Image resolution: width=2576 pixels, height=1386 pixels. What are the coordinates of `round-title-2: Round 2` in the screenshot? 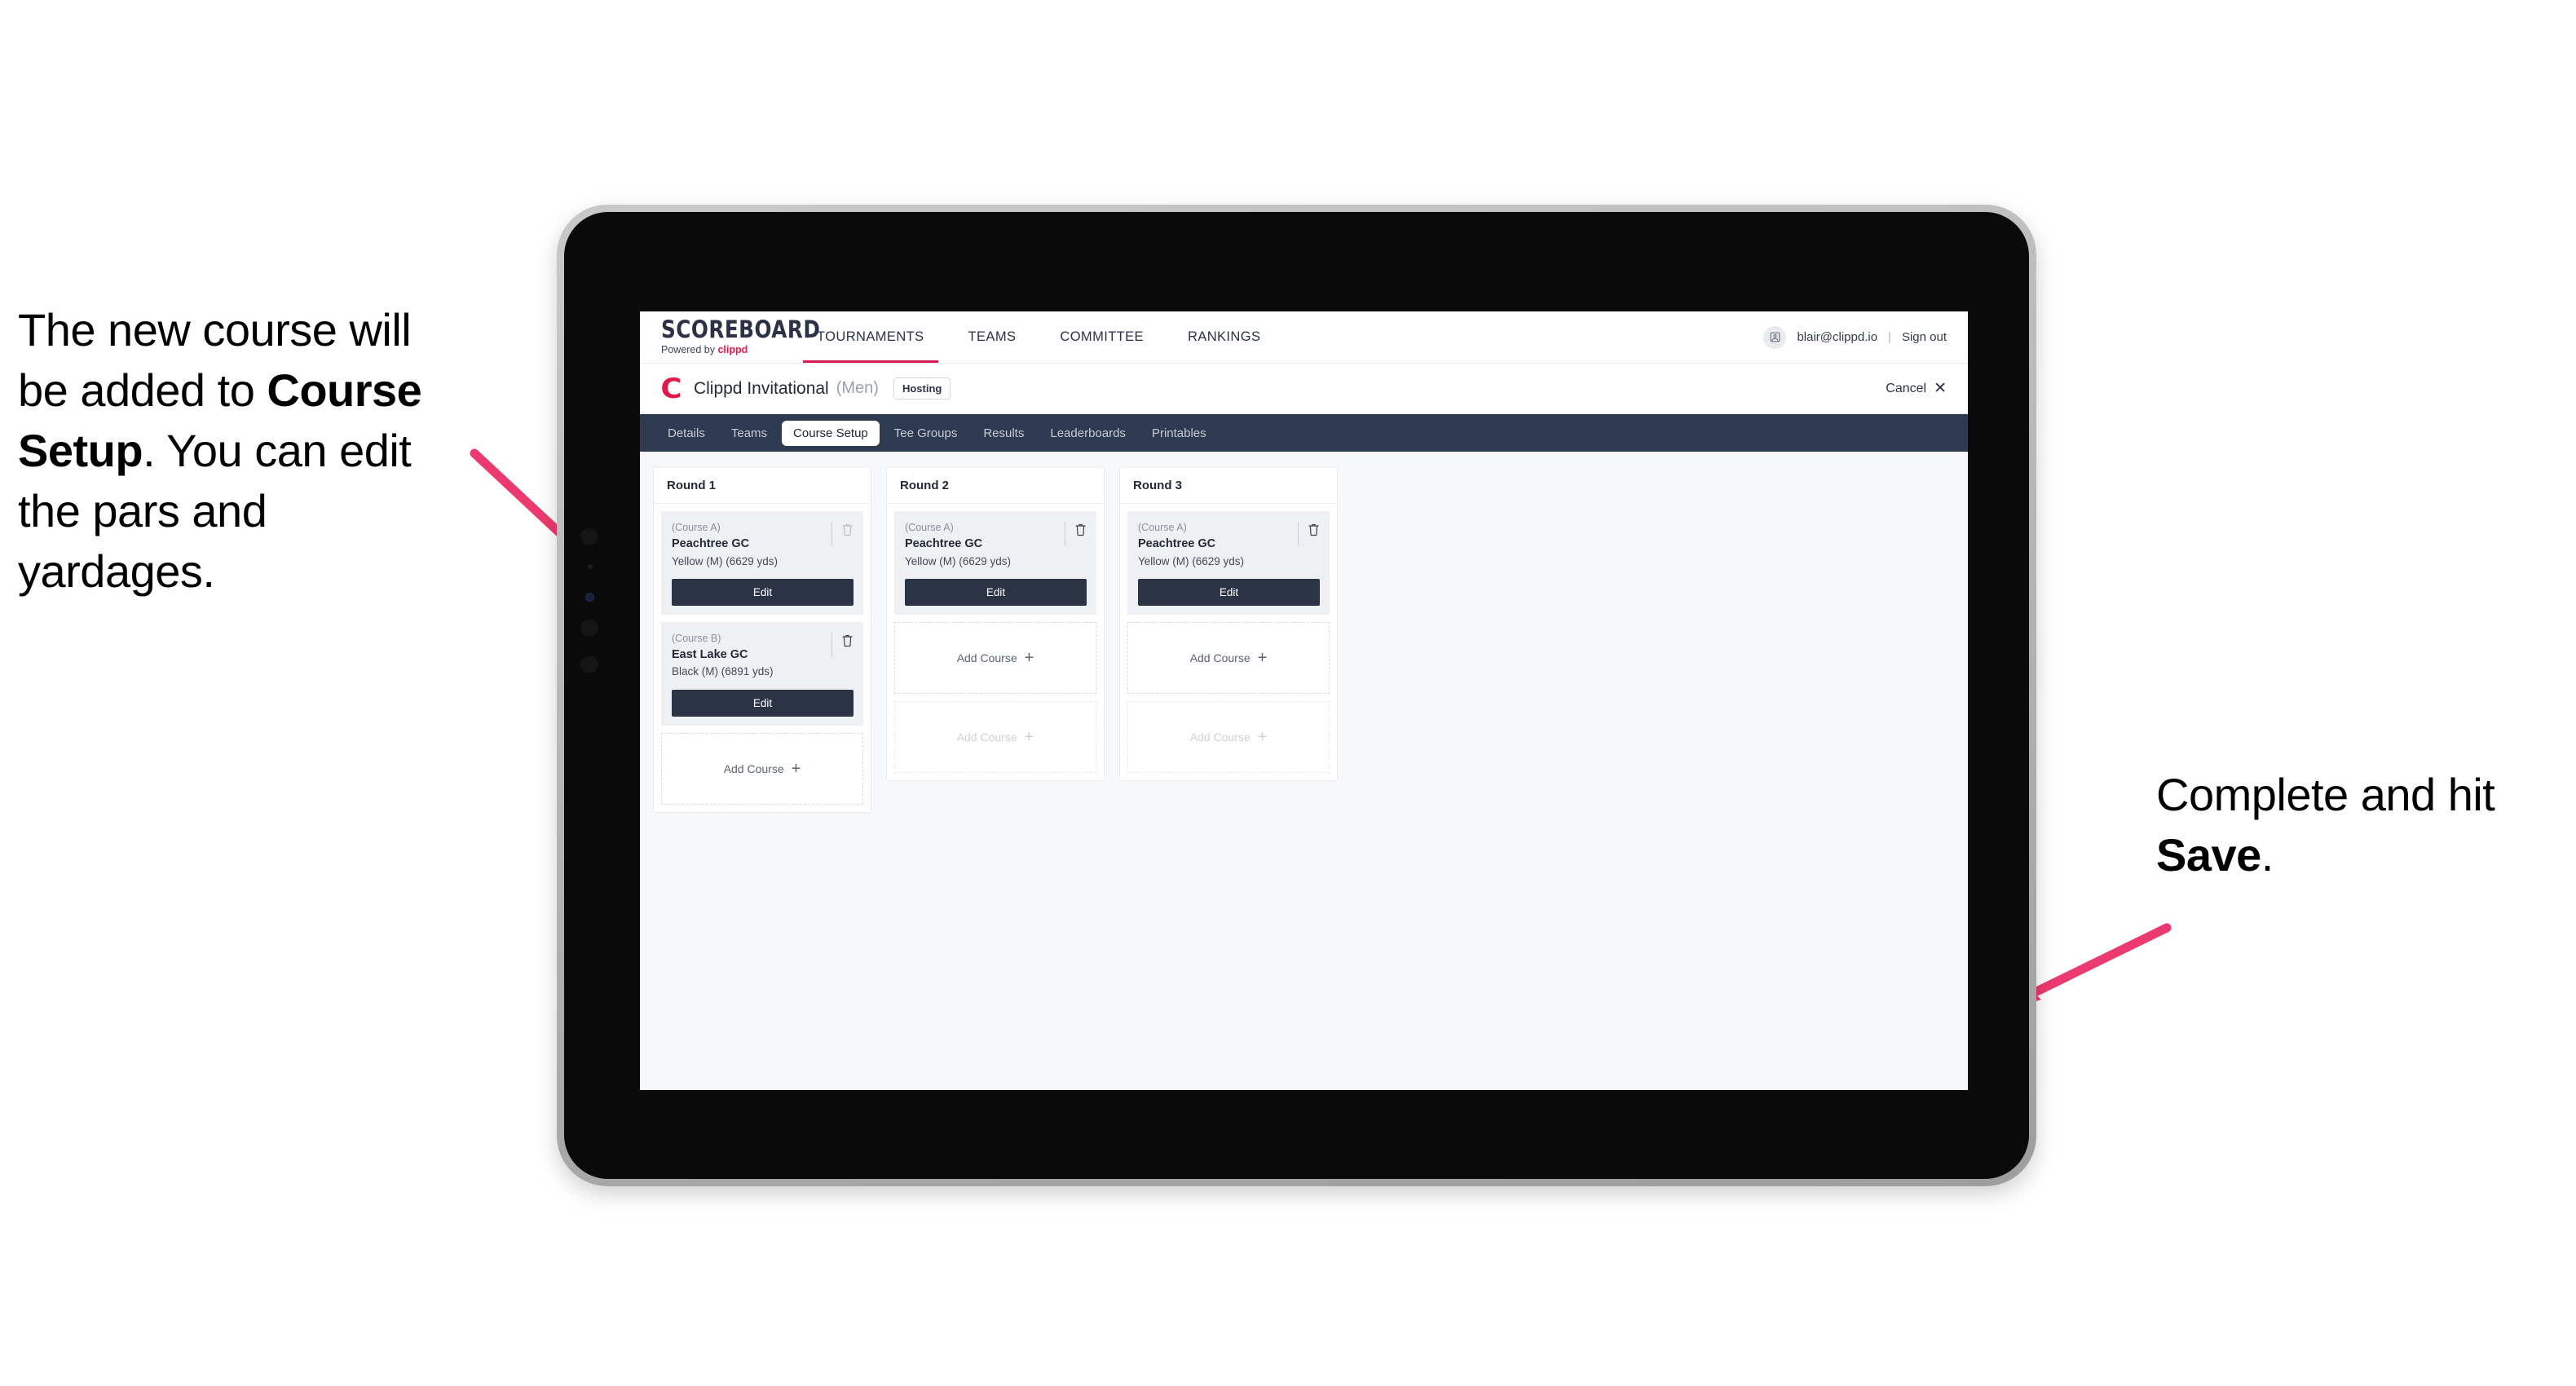 It's located at (995, 485).